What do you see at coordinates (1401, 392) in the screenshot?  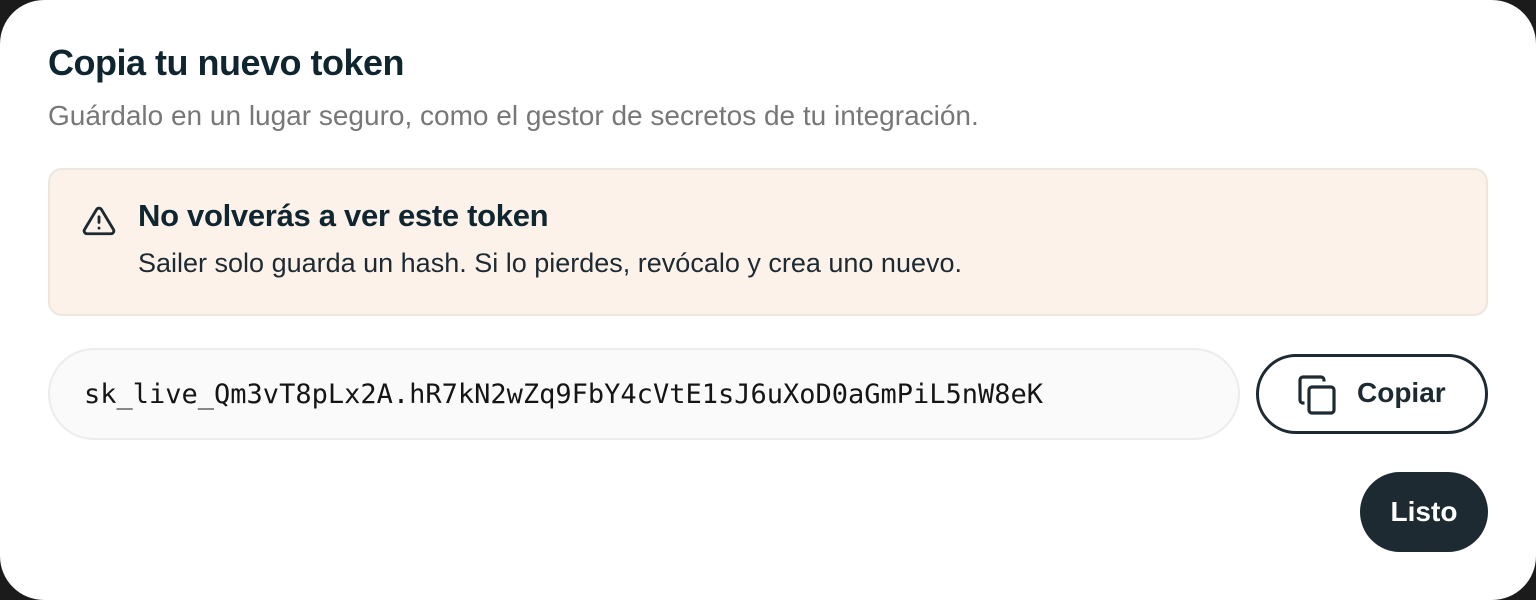 I see `copy-button-label: Copiar` at bounding box center [1401, 392].